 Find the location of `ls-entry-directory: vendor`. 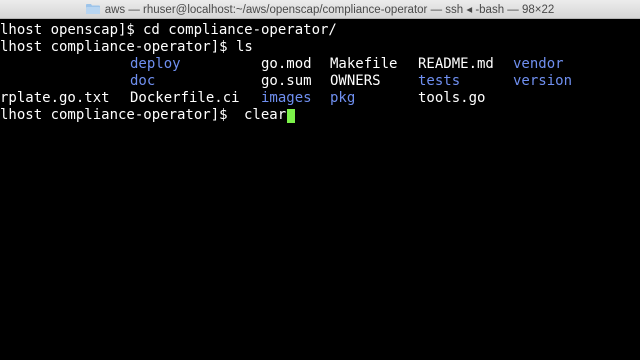

ls-entry-directory: vendor is located at coordinates (538, 64).